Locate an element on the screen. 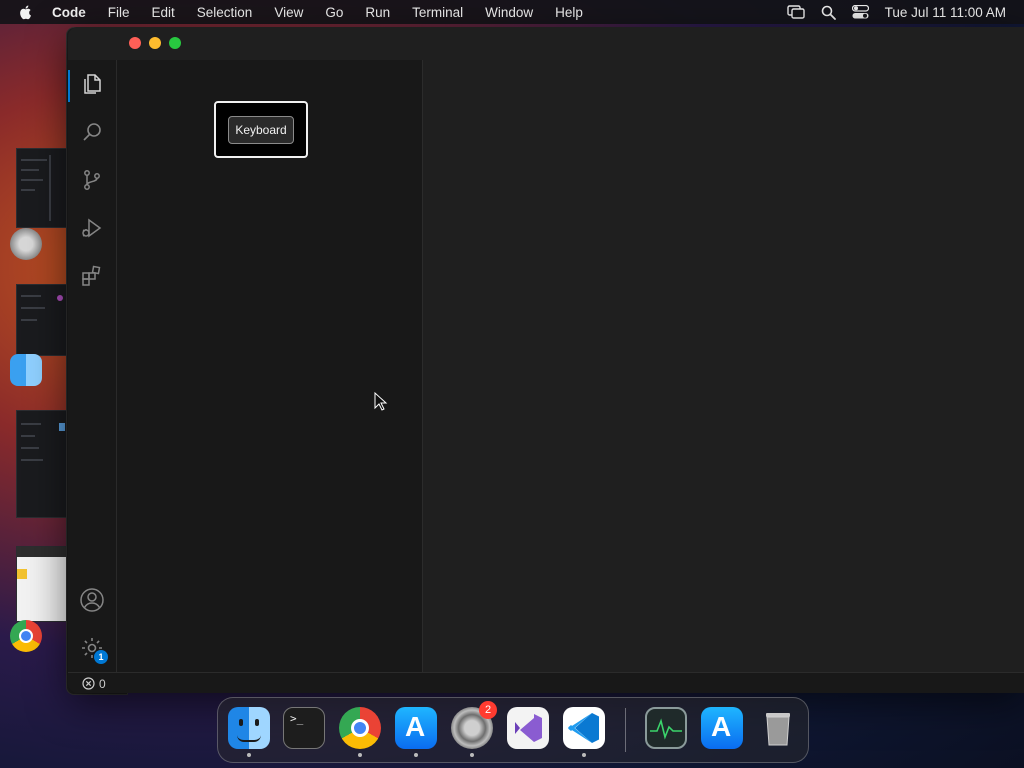 Image resolution: width=1024 pixels, height=768 pixels. window-maximize-button is located at coordinates (175, 43).